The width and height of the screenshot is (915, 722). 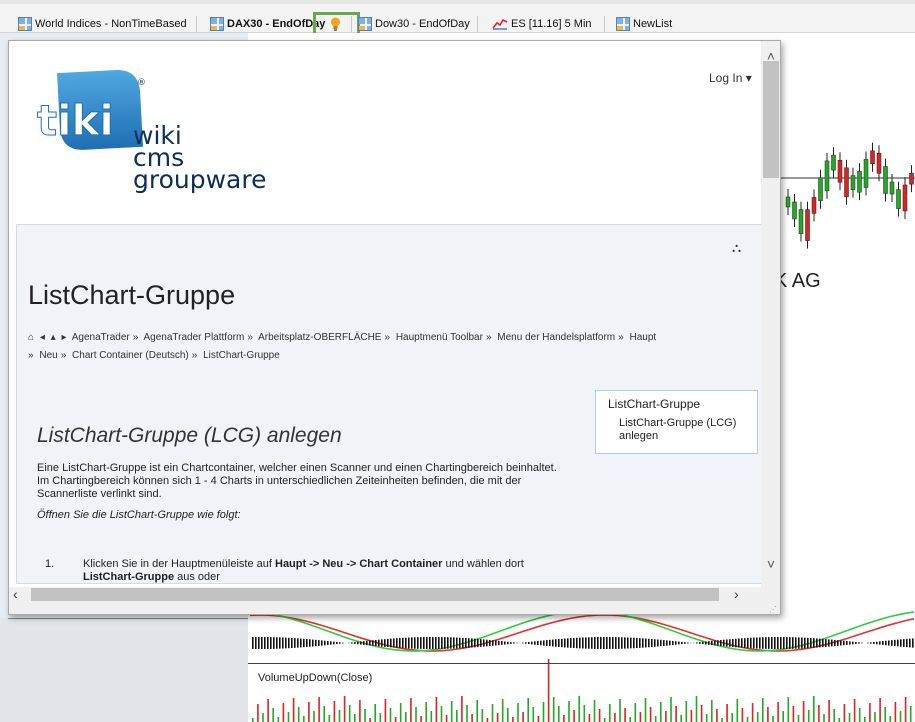 I want to click on vertical-scrollbar: ˄ ˅, so click(x=770, y=314).